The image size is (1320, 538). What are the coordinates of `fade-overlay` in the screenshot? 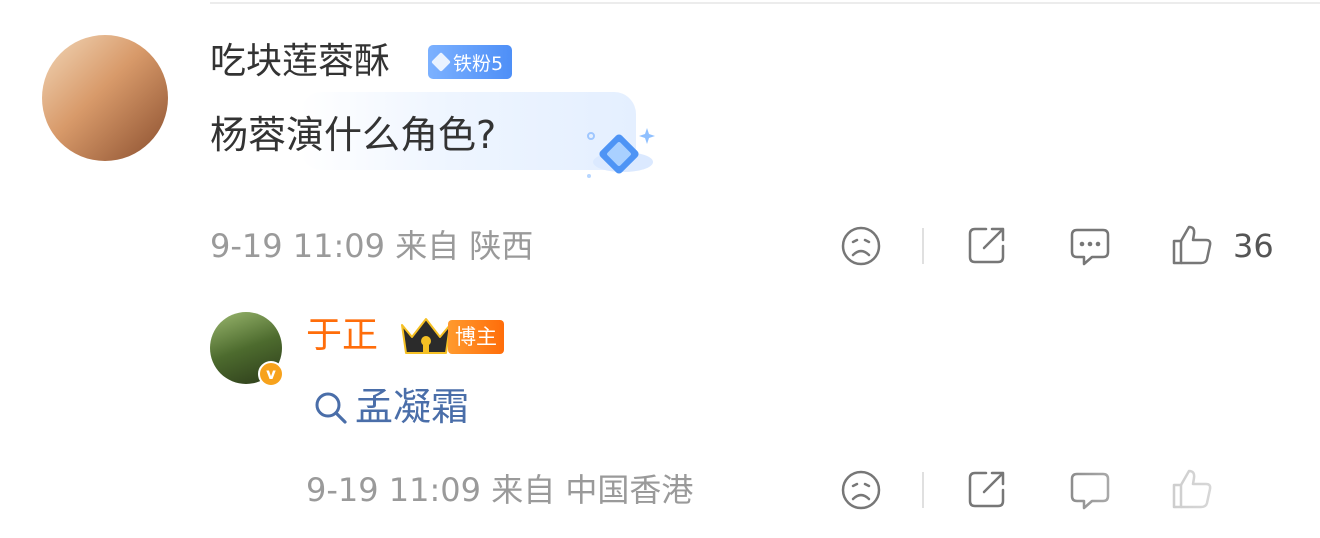 It's located at (1180, 494).